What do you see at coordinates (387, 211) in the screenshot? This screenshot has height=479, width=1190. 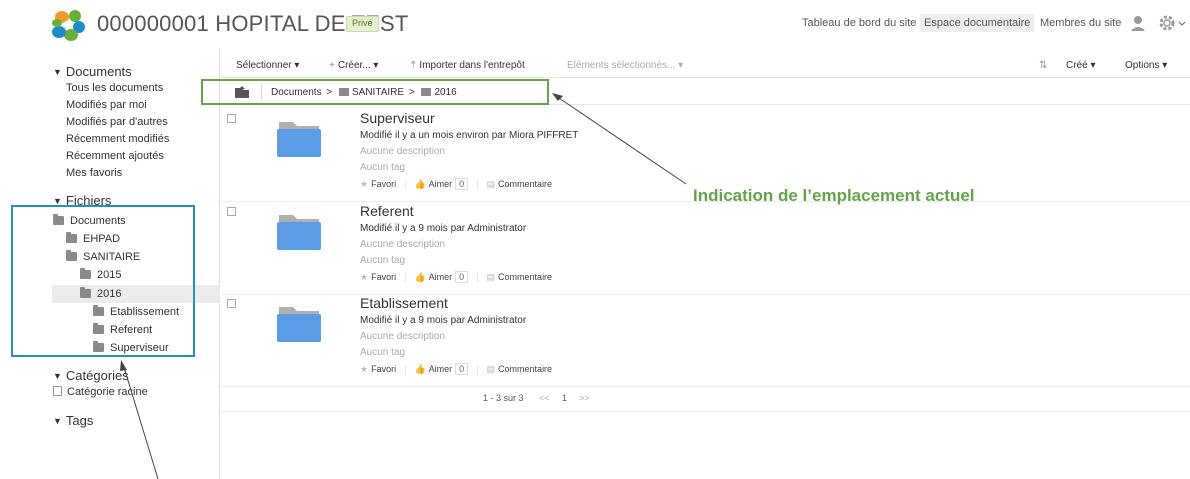 I see `document-title: Referent` at bounding box center [387, 211].